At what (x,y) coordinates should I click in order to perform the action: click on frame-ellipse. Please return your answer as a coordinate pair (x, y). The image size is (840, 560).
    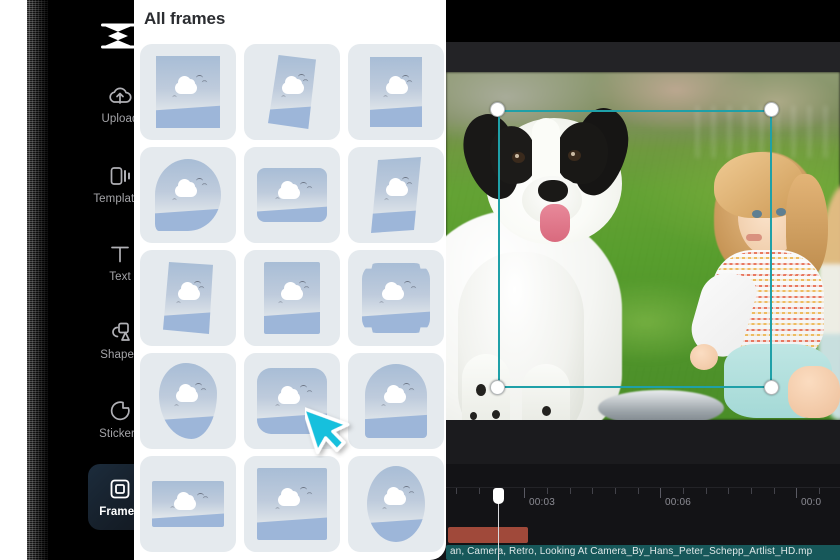
    Looking at the image, I should click on (396, 504).